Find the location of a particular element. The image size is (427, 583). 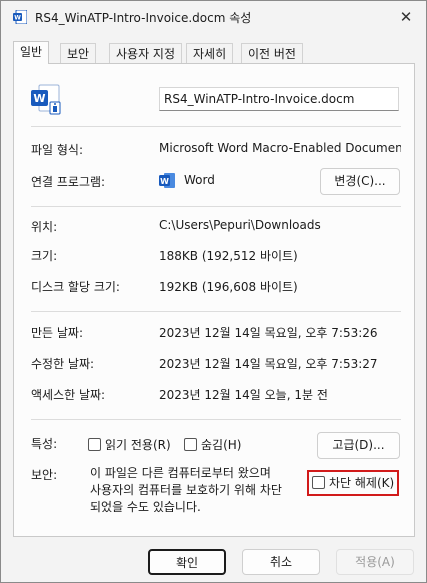

location-value: C:\Users\Pepuri\Downloads is located at coordinates (240, 225).